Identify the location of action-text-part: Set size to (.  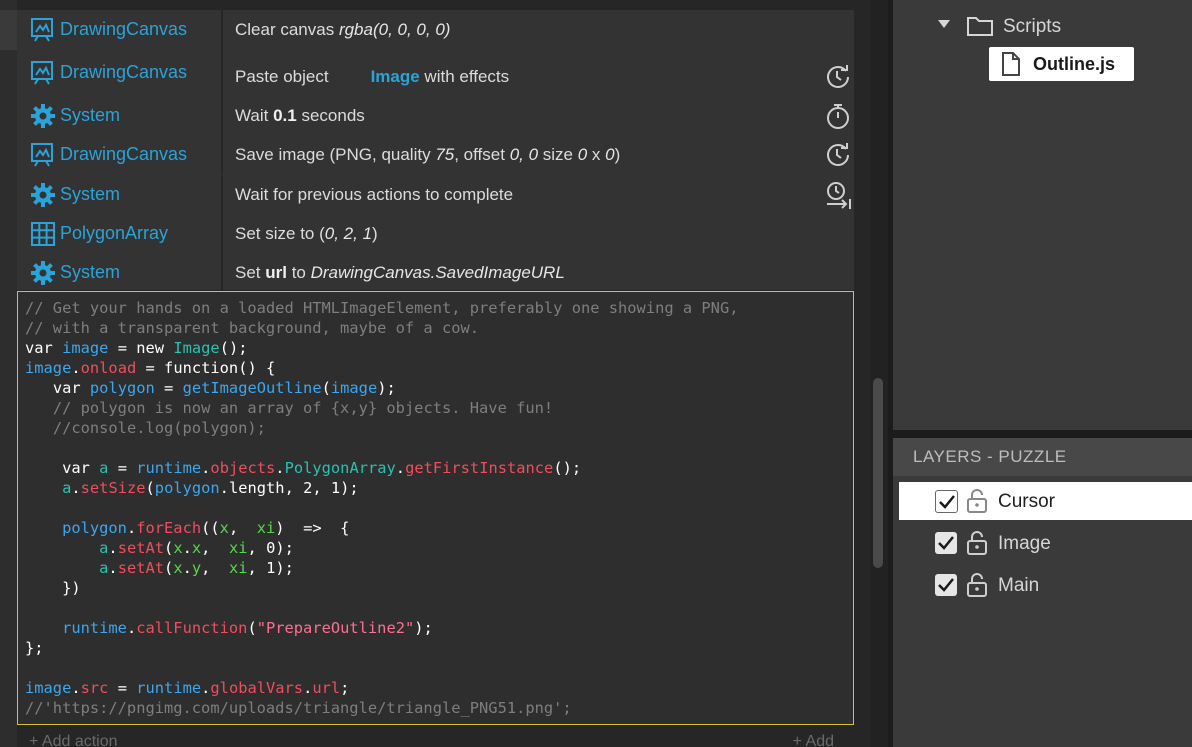
(280, 233).